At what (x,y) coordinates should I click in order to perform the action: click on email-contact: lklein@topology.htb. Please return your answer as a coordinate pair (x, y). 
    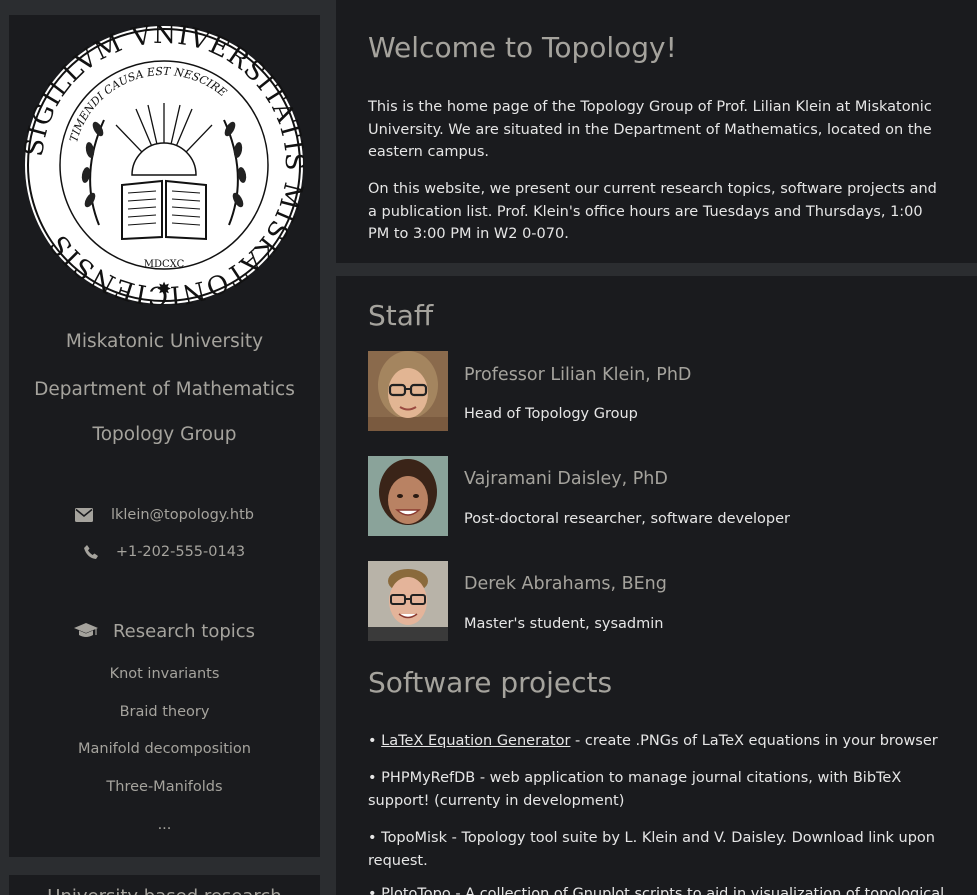
    Looking at the image, I should click on (164, 515).